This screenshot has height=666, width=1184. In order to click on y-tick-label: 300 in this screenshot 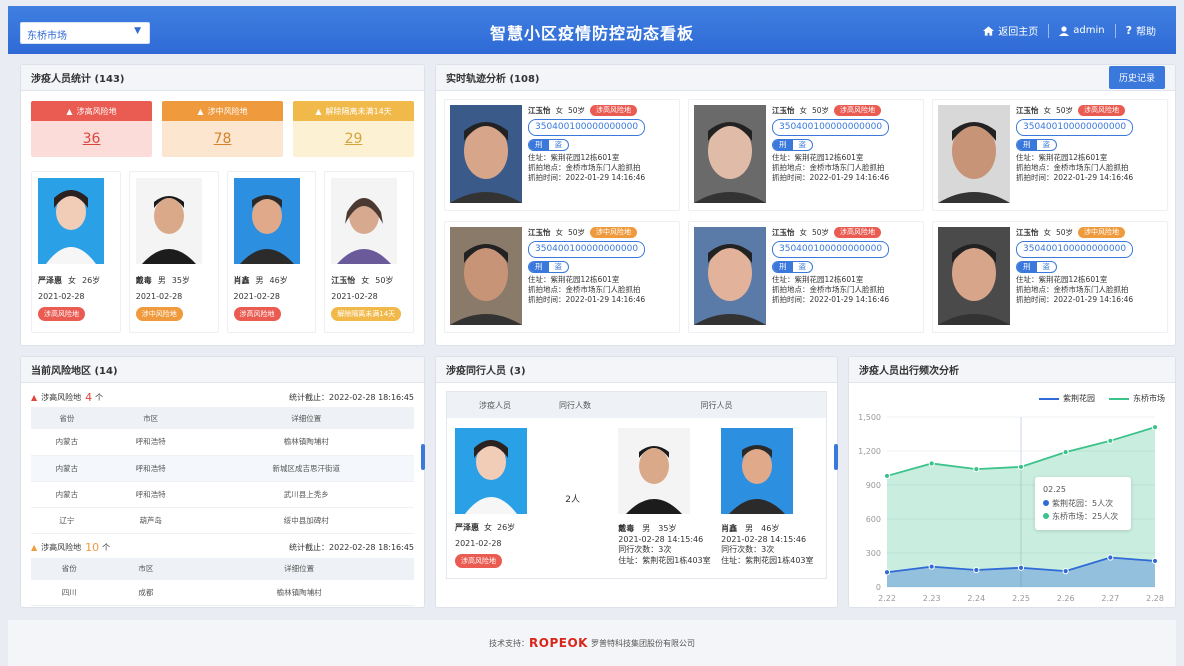, I will do `click(873, 553)`.